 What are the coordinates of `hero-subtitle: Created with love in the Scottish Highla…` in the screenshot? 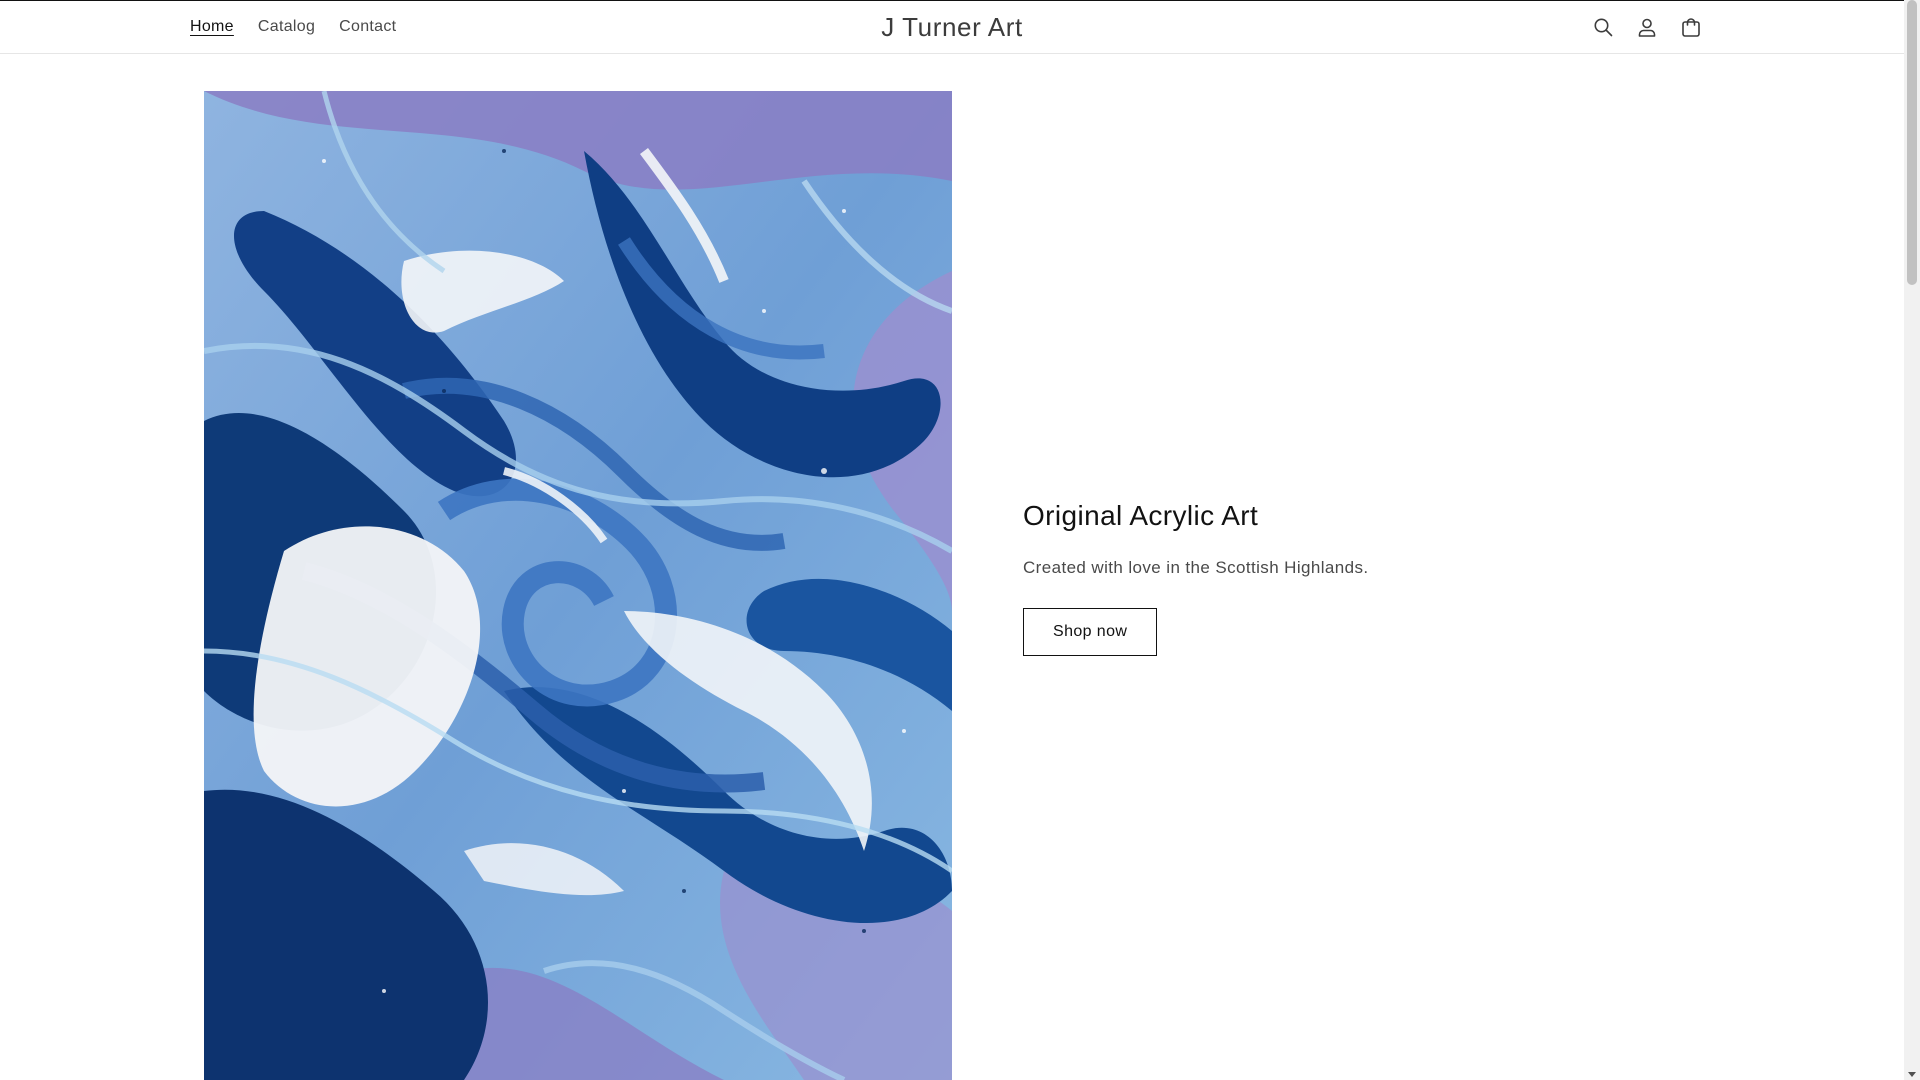 It's located at (1196, 567).